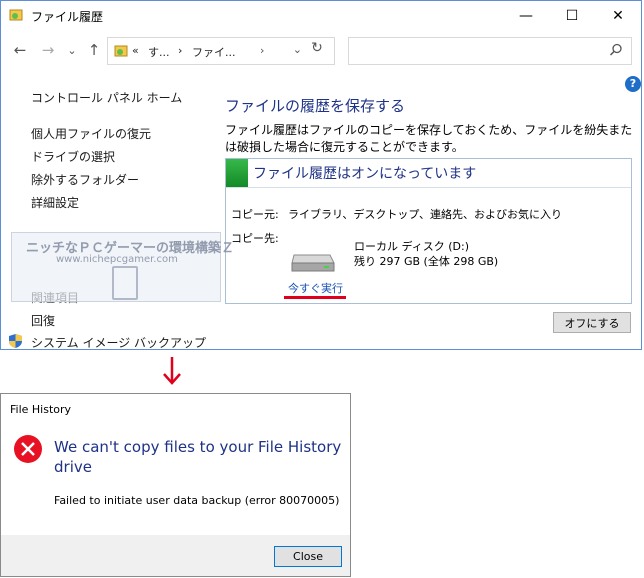 The image size is (644, 578). What do you see at coordinates (94, 50) in the screenshot?
I see `up-arrow-icon: ↑` at bounding box center [94, 50].